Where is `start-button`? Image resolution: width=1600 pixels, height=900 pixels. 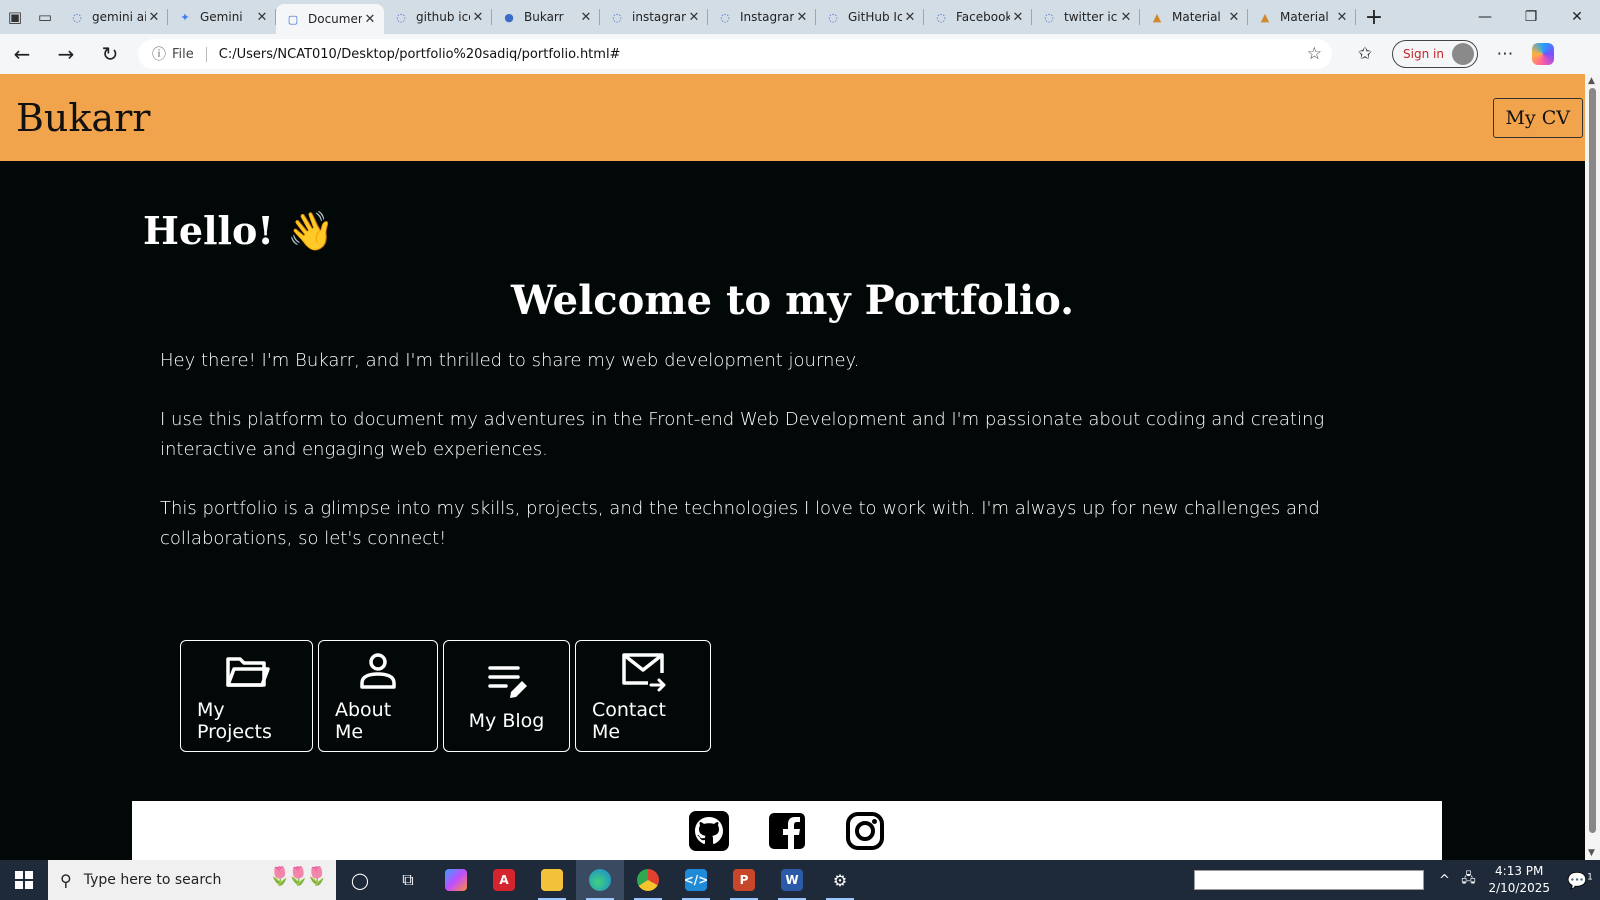 start-button is located at coordinates (24, 880).